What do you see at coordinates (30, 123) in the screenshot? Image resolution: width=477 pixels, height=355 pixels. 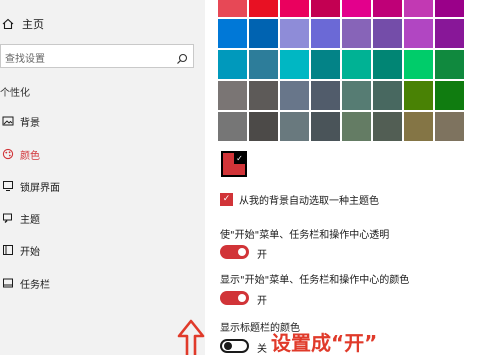 I see `nav-item-label: 背景` at bounding box center [30, 123].